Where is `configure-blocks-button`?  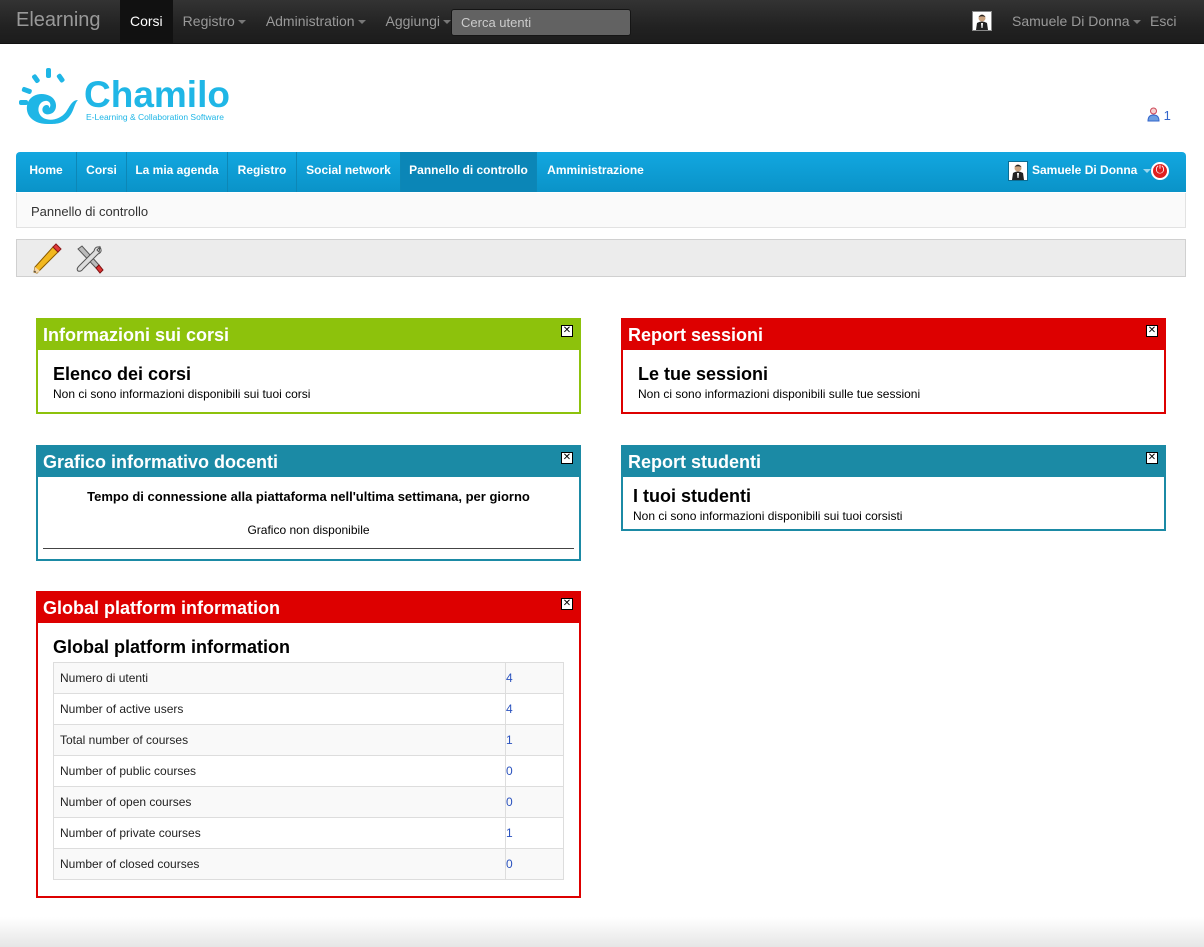
configure-blocks-button is located at coordinates (89, 259).